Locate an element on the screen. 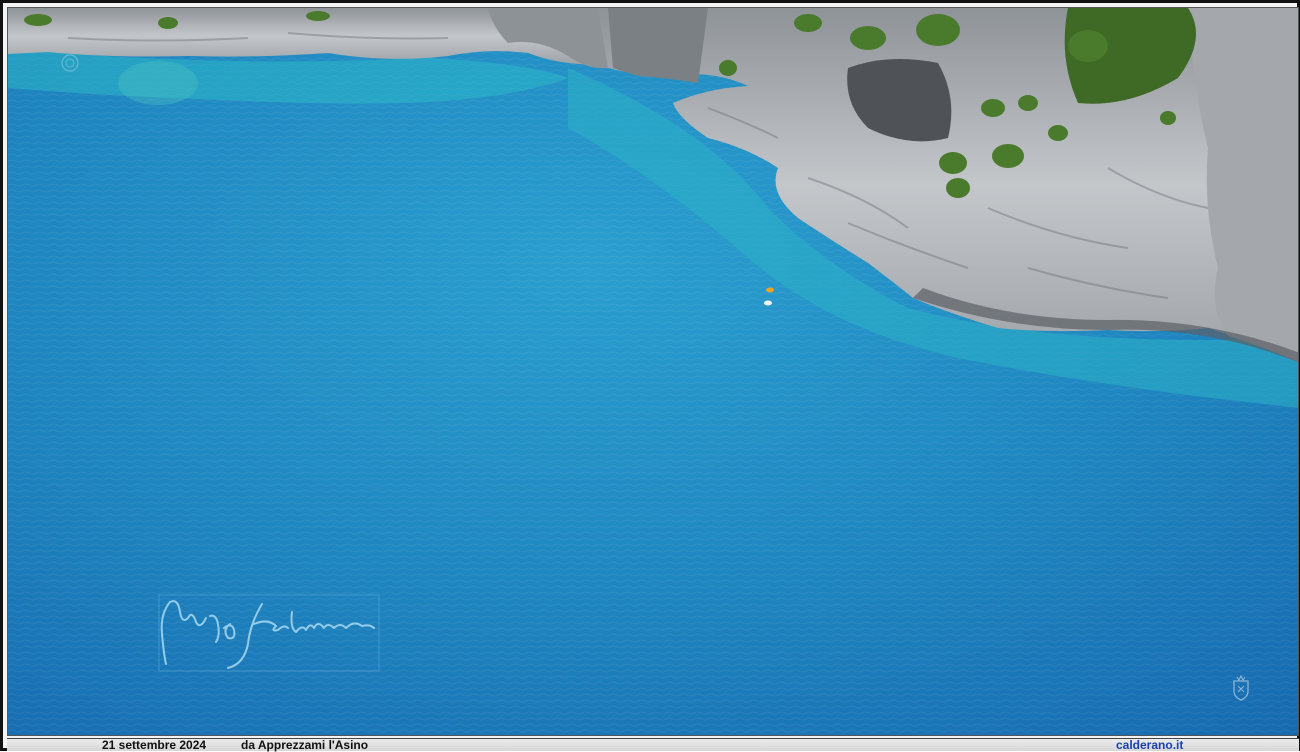 This screenshot has height=752, width=1300. site-link: calderano.it is located at coordinates (1149, 745).